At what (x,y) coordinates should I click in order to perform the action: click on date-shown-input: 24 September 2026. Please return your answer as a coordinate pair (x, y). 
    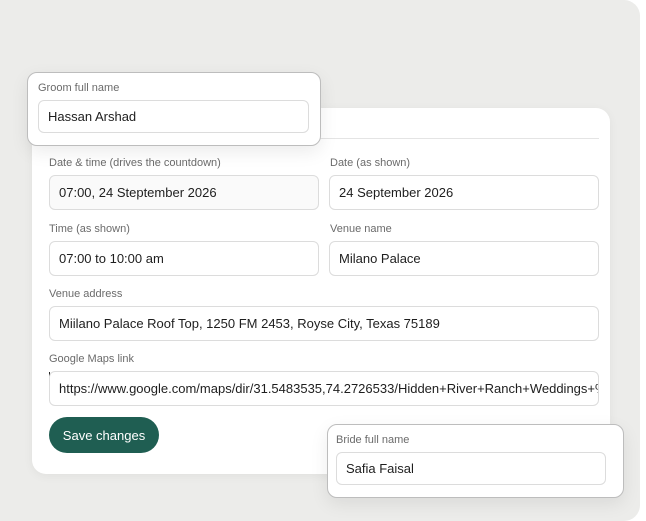
    Looking at the image, I should click on (464, 192).